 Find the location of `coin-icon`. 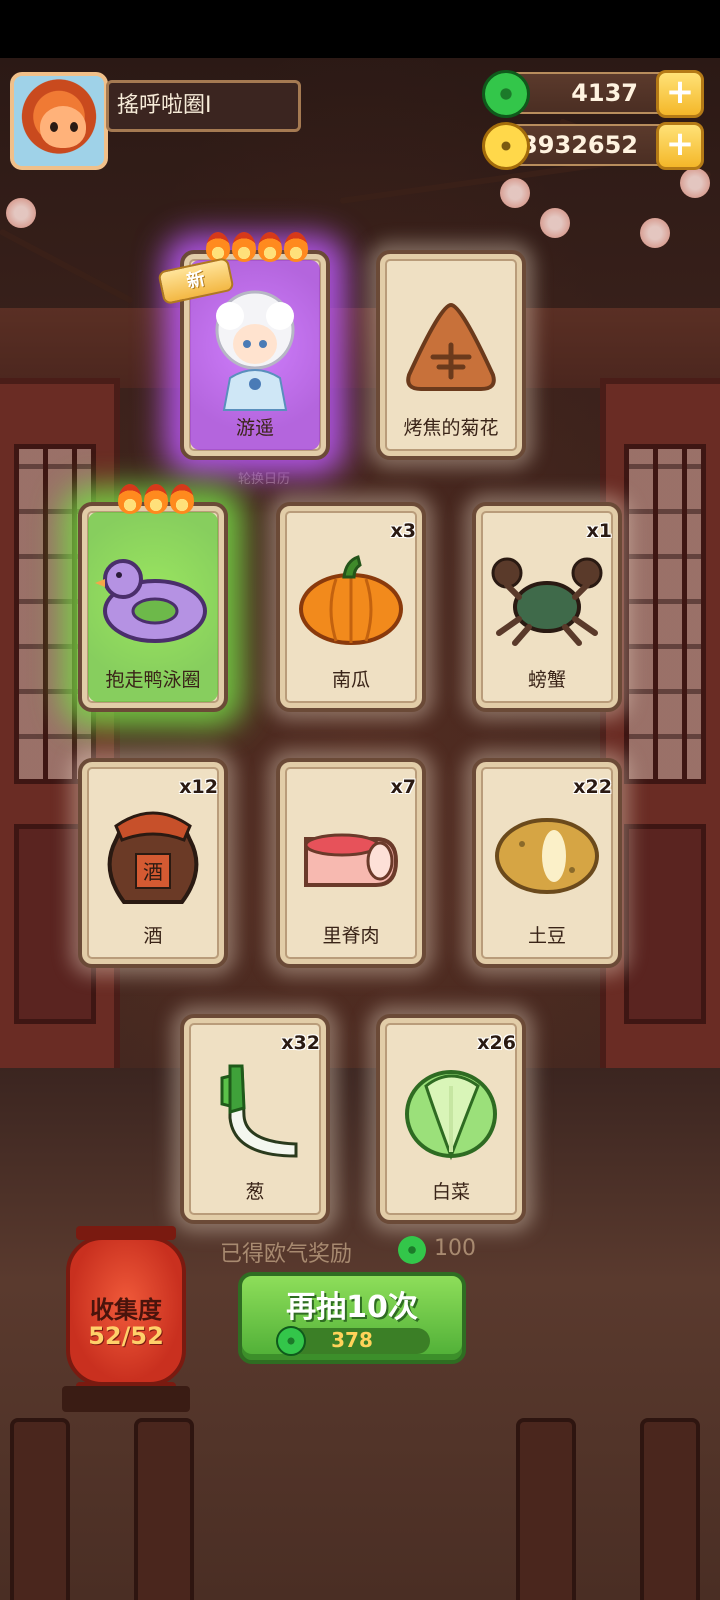

coin-icon is located at coordinates (506, 146).